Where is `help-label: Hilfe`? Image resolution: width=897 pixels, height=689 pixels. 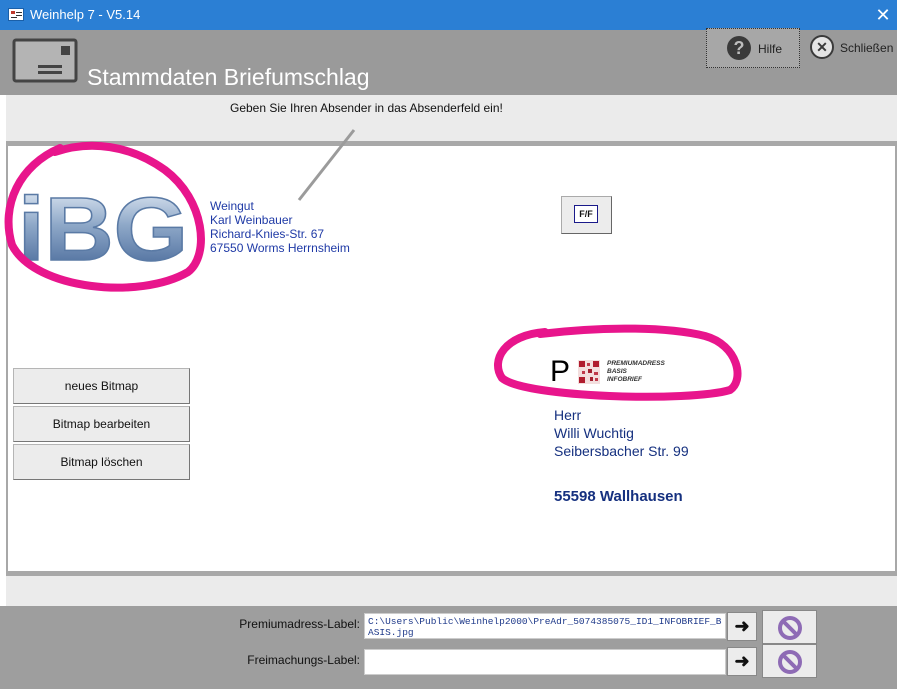 help-label: Hilfe is located at coordinates (770, 49).